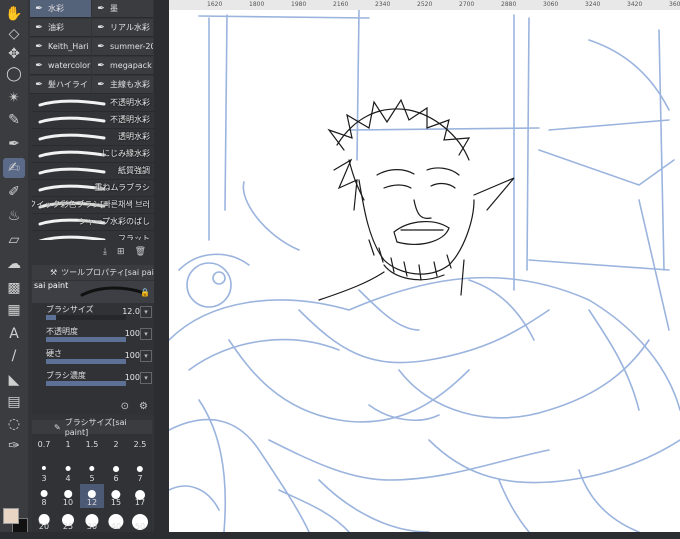  What do you see at coordinates (14, 74) in the screenshot?
I see `lasso-icon: ◯` at bounding box center [14, 74].